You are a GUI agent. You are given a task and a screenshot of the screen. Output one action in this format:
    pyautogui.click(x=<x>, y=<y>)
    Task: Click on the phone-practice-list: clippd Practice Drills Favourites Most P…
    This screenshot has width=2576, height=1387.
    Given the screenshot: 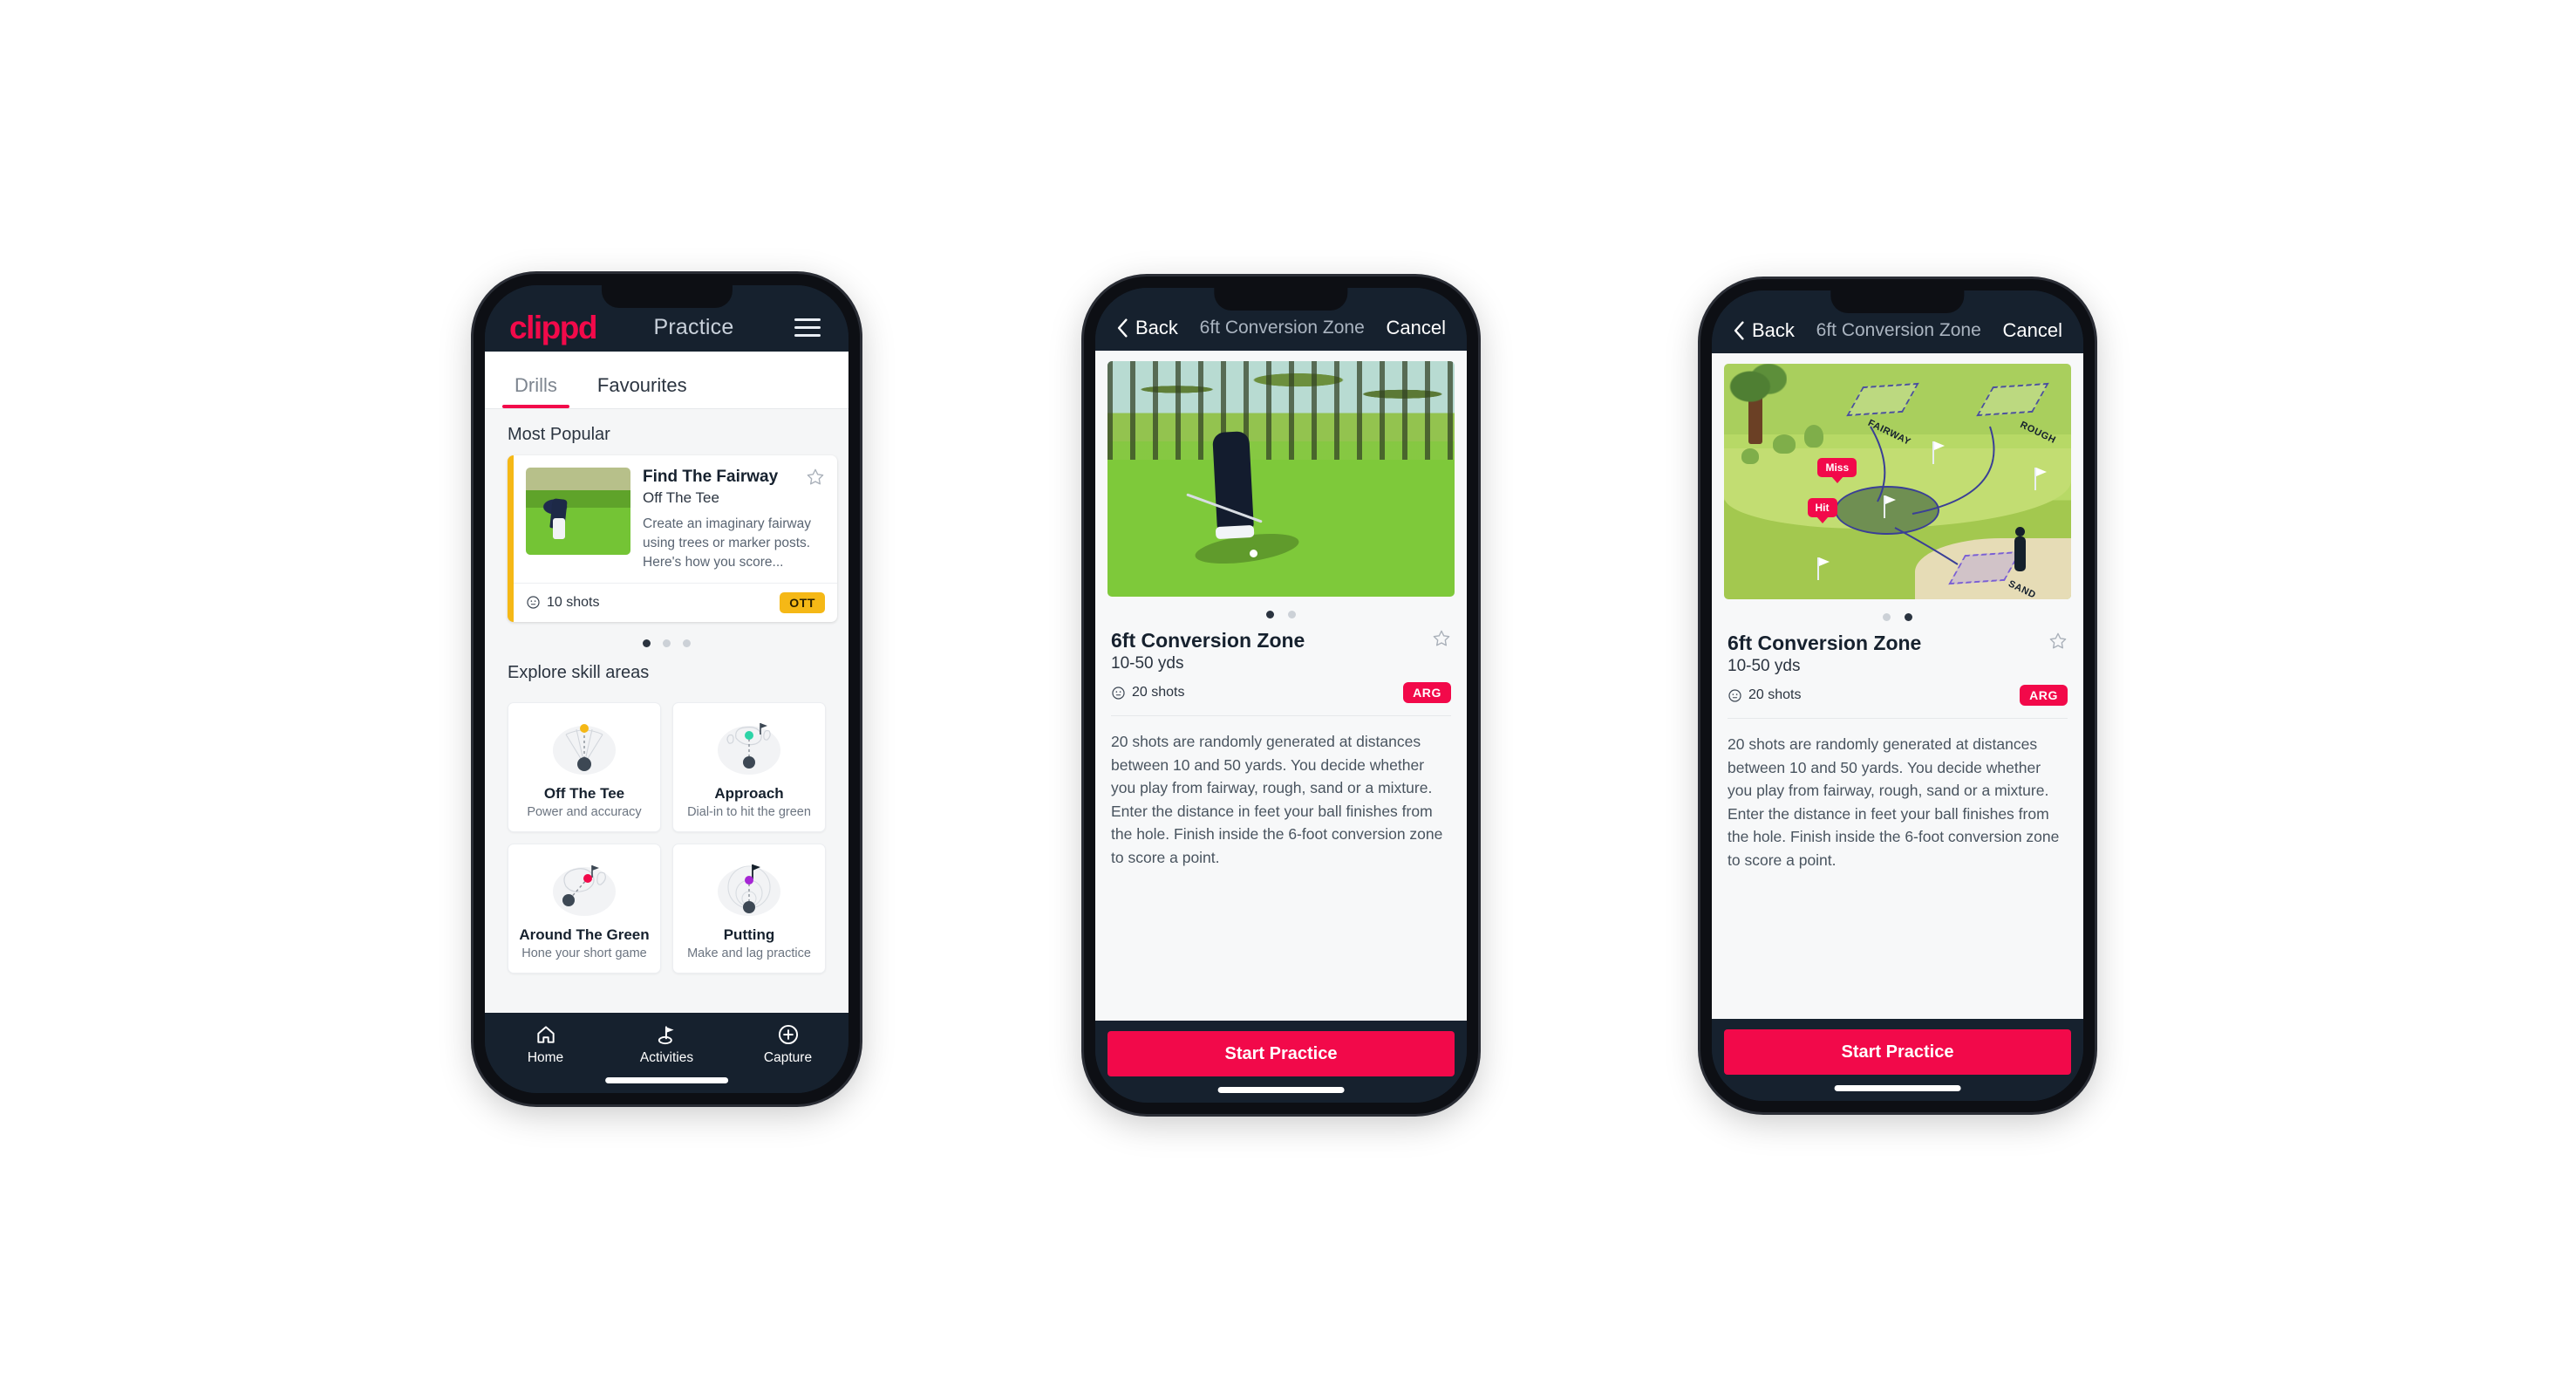 What is the action you would take?
    pyautogui.click(x=667, y=689)
    